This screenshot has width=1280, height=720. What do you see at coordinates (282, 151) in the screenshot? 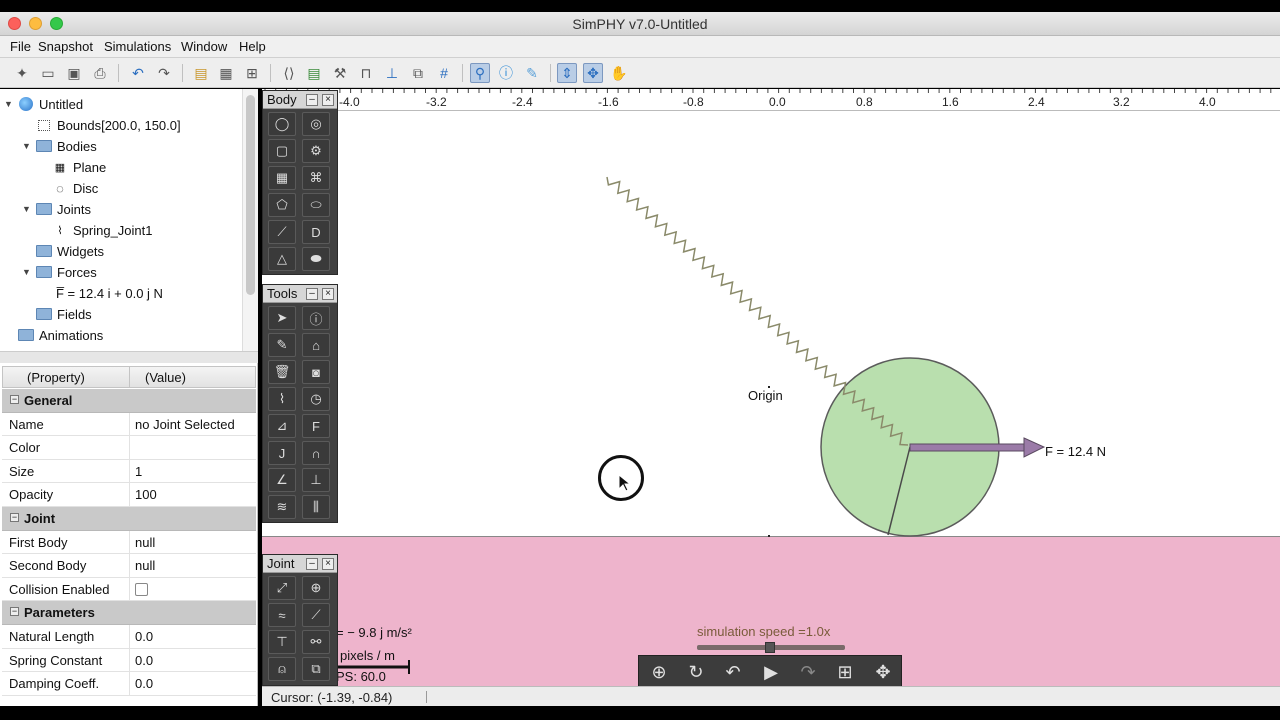
I see `rectangle-body-icon: ▢` at bounding box center [282, 151].